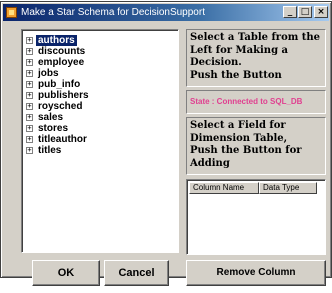  What do you see at coordinates (51, 117) in the screenshot?
I see `tree-item-label: sales` at bounding box center [51, 117].